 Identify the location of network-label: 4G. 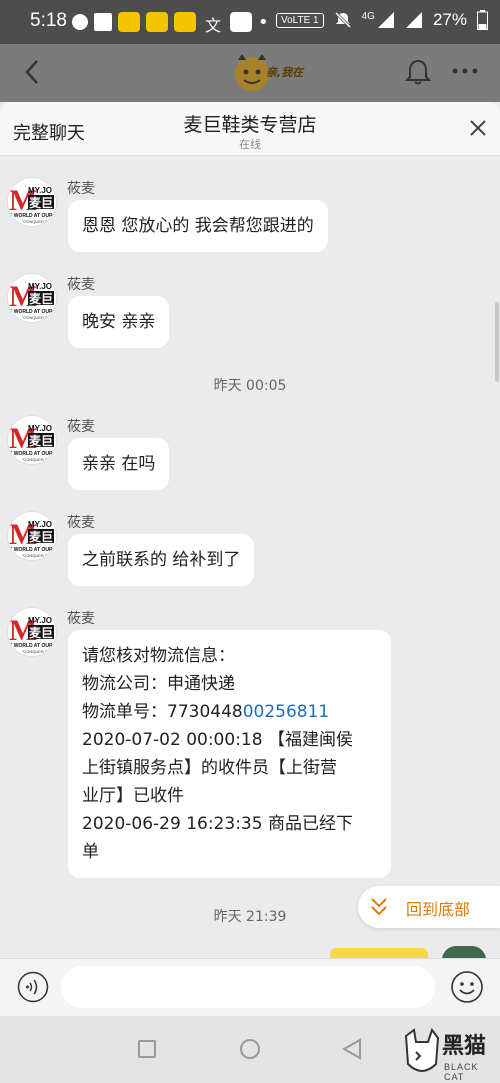
(368, 16).